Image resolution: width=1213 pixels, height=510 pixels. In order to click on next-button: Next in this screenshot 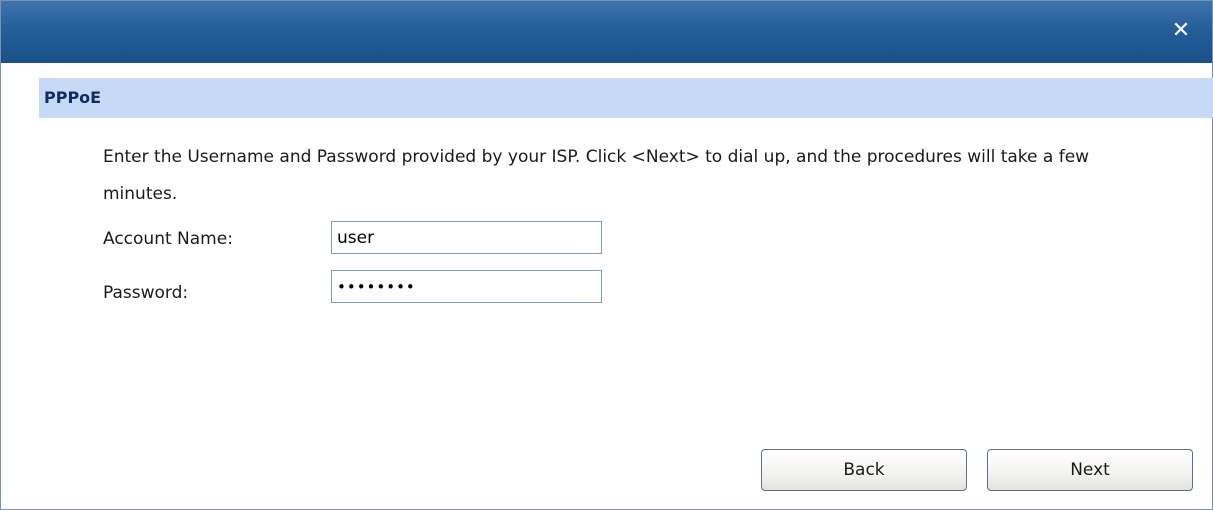, I will do `click(1090, 470)`.